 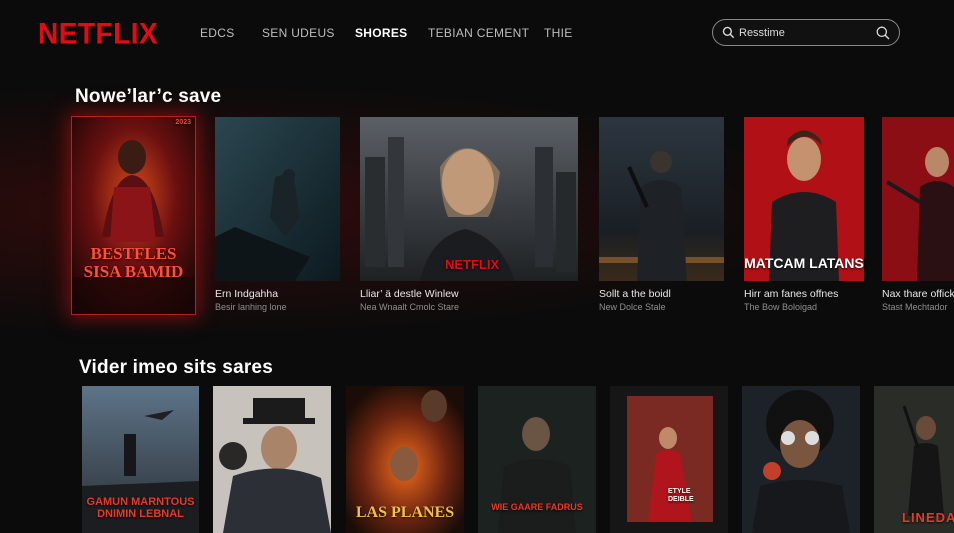 I want to click on row-title-1: Nowe’lar’c save, so click(x=148, y=96).